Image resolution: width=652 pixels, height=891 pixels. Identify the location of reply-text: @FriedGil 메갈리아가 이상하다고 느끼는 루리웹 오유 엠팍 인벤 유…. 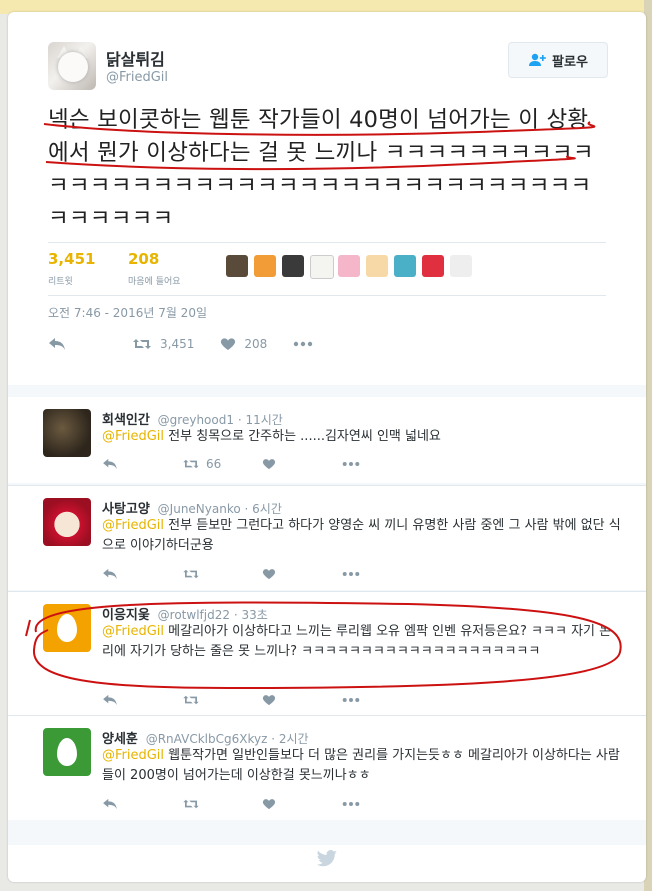
(362, 642).